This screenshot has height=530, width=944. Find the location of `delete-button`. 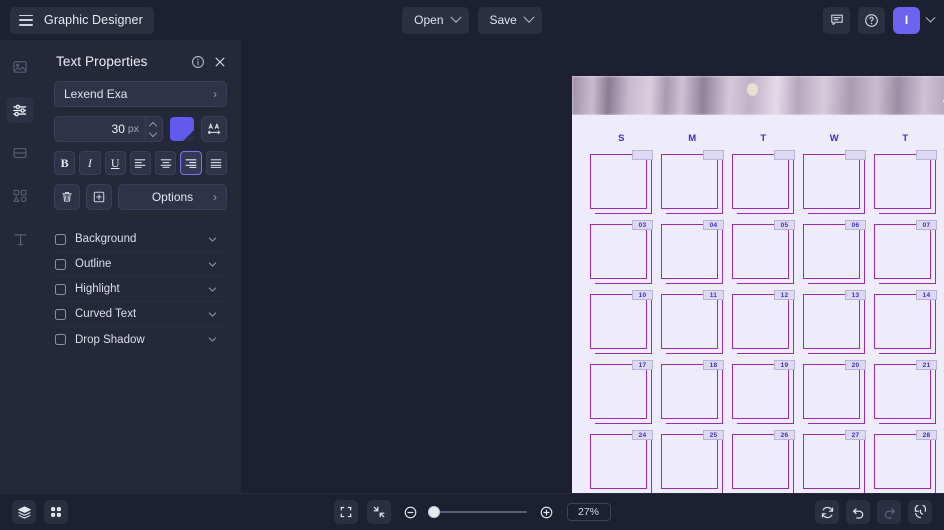

delete-button is located at coordinates (67, 197).